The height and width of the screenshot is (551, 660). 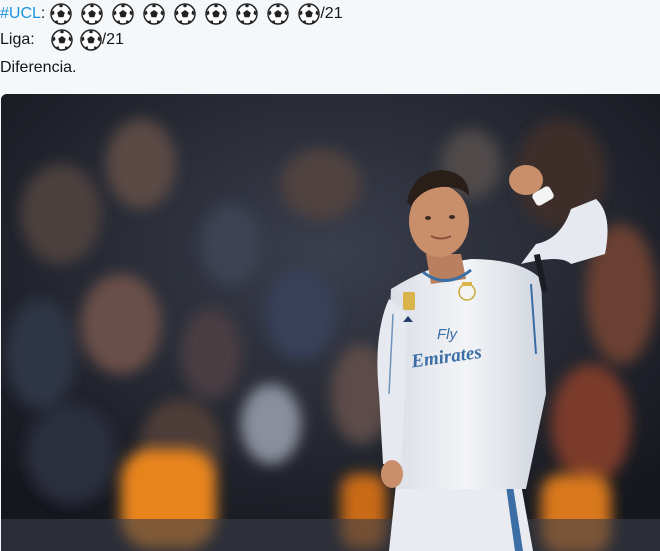 I want to click on ucl-total: /21, so click(x=331, y=13).